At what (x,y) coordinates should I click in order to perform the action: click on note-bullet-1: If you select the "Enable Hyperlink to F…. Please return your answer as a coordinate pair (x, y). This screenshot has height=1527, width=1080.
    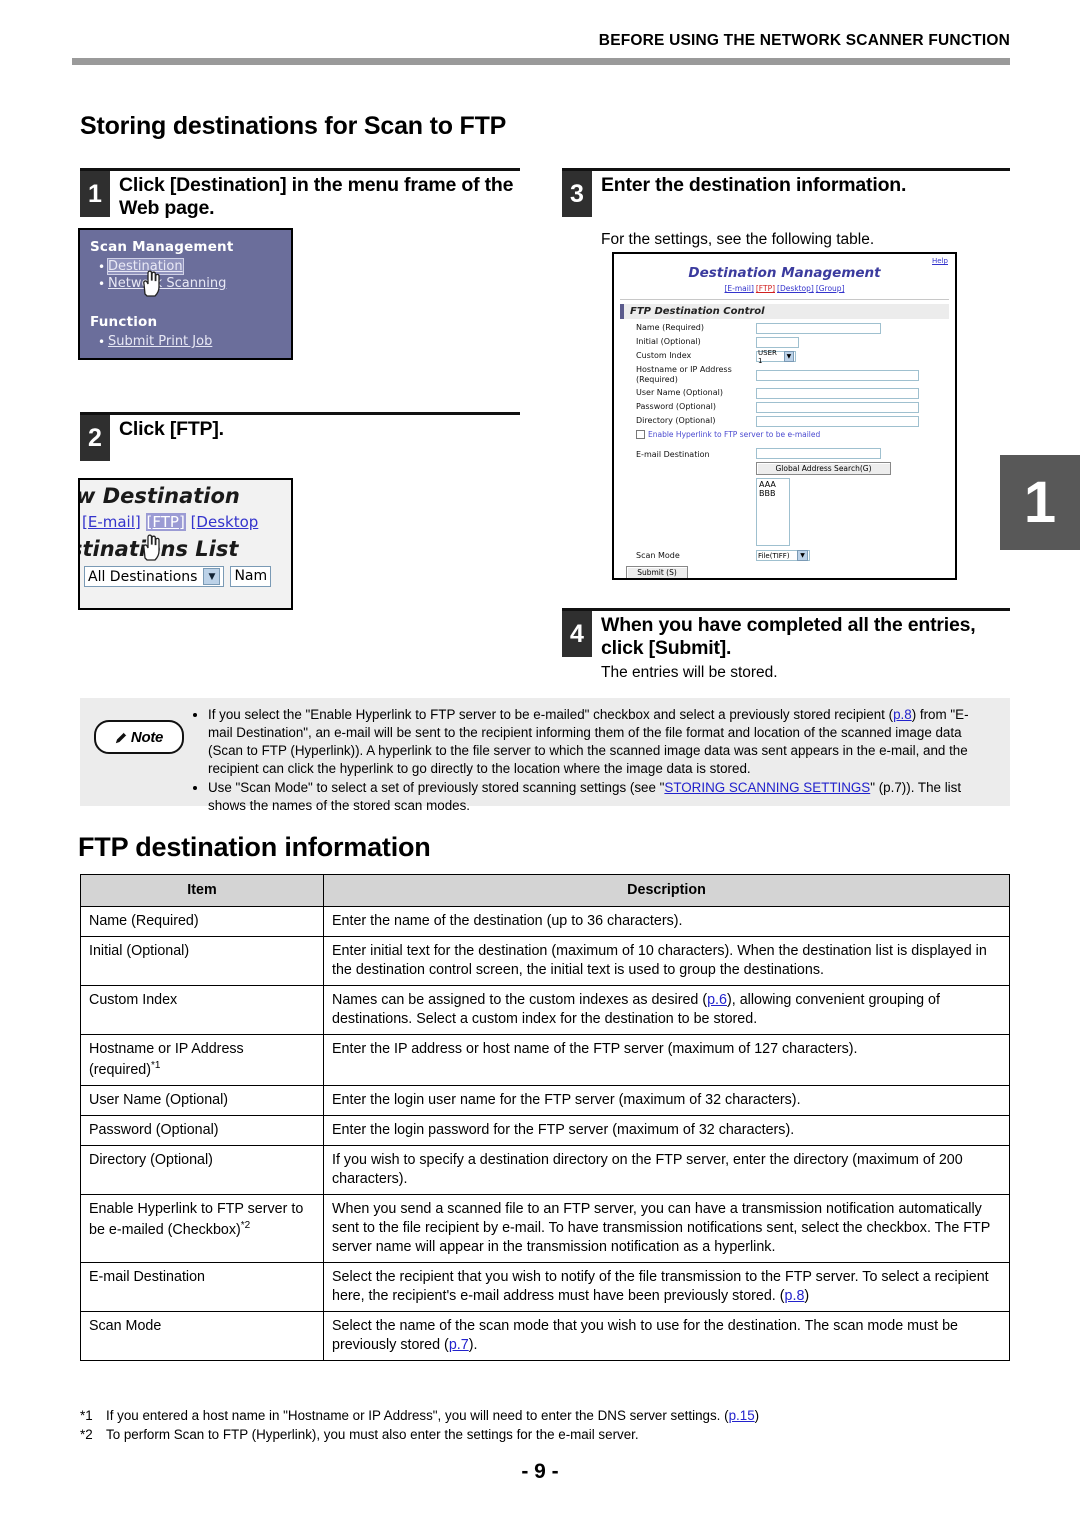
    Looking at the image, I should click on (600, 742).